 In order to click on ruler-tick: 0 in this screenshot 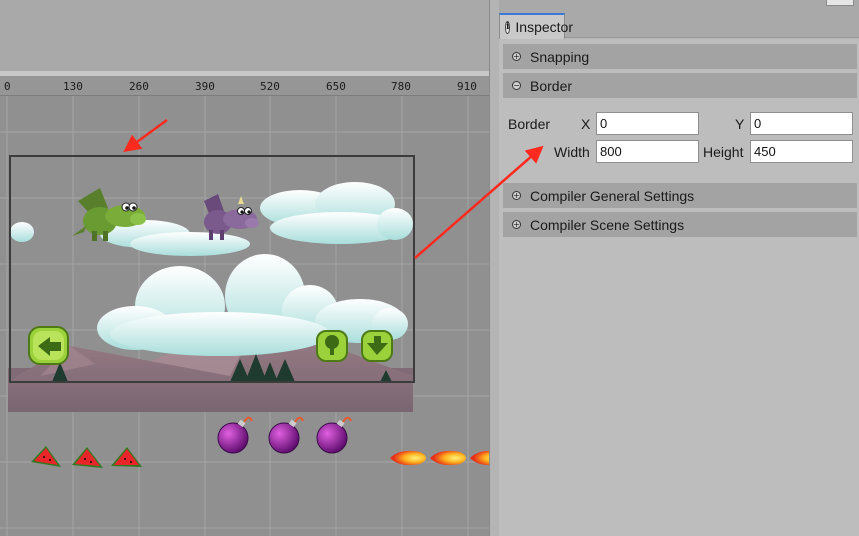, I will do `click(7, 86)`.